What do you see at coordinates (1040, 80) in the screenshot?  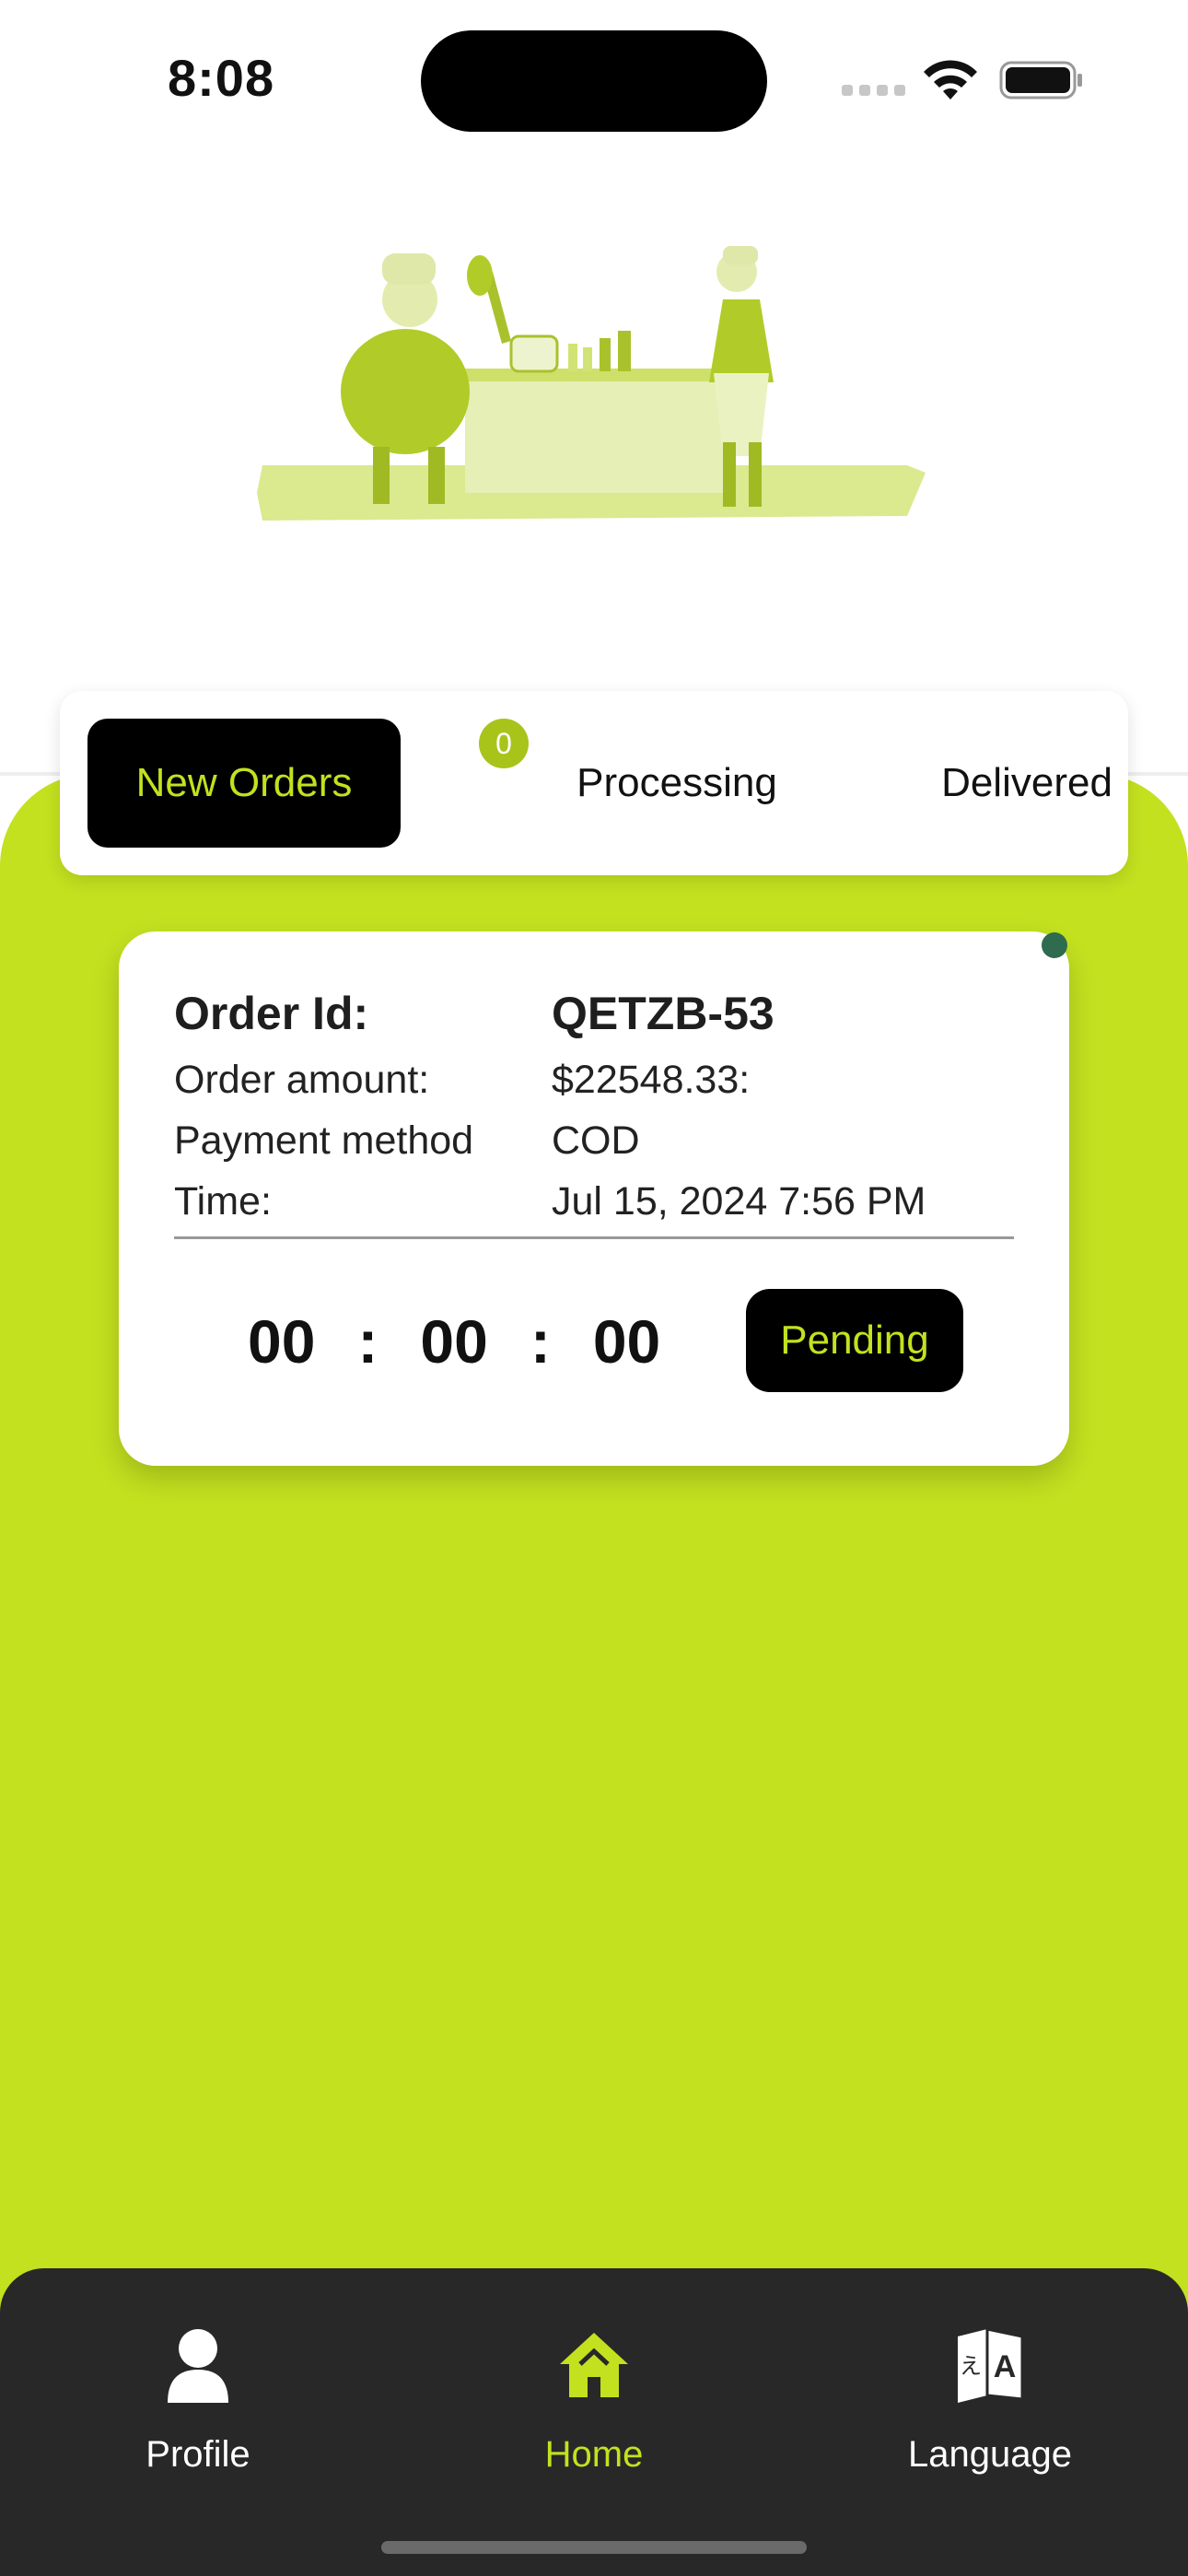 I see `battery-icon` at bounding box center [1040, 80].